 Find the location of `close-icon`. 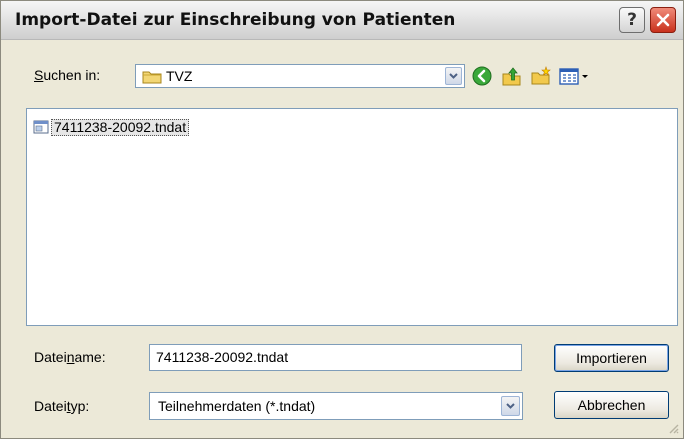

close-icon is located at coordinates (663, 20).